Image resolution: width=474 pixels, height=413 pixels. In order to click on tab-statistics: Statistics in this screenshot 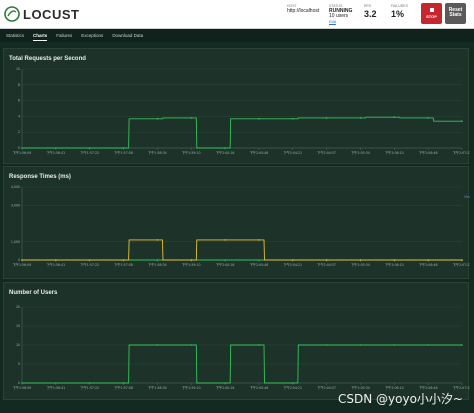, I will do `click(15, 35)`.